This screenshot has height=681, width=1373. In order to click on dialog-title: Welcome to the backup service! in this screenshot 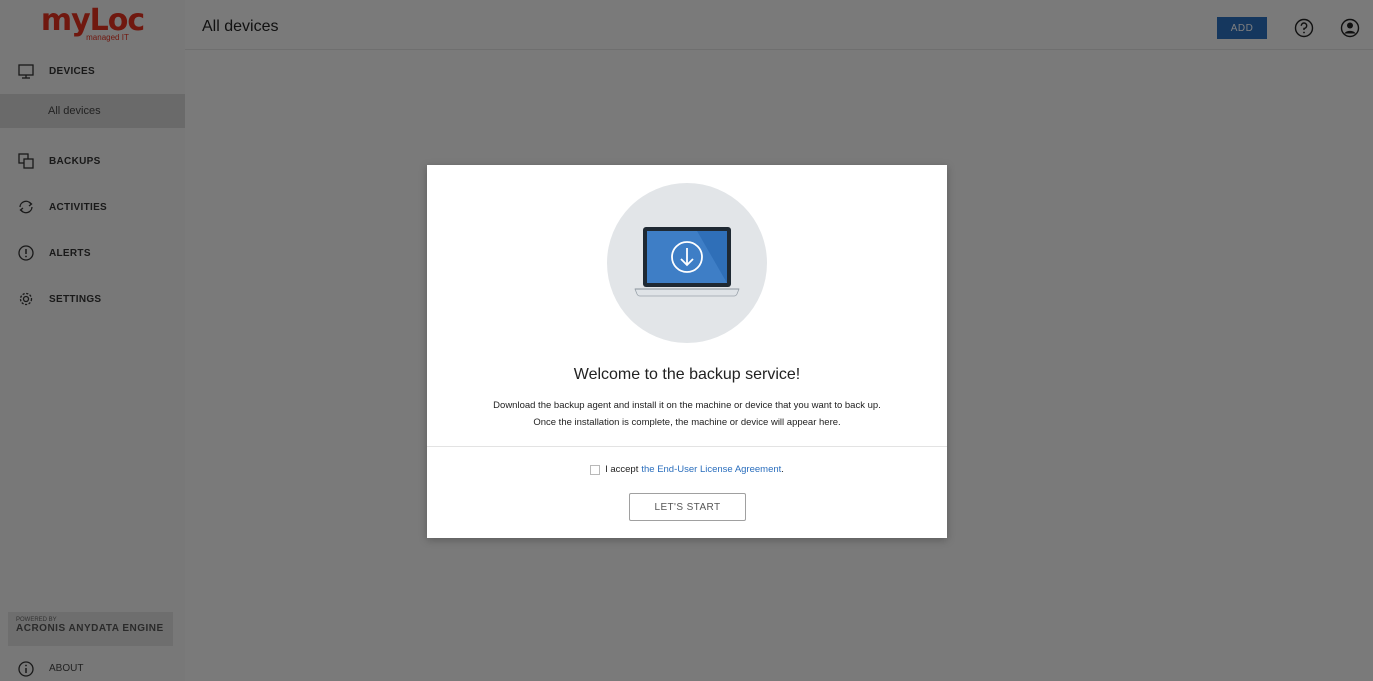, I will do `click(687, 374)`.